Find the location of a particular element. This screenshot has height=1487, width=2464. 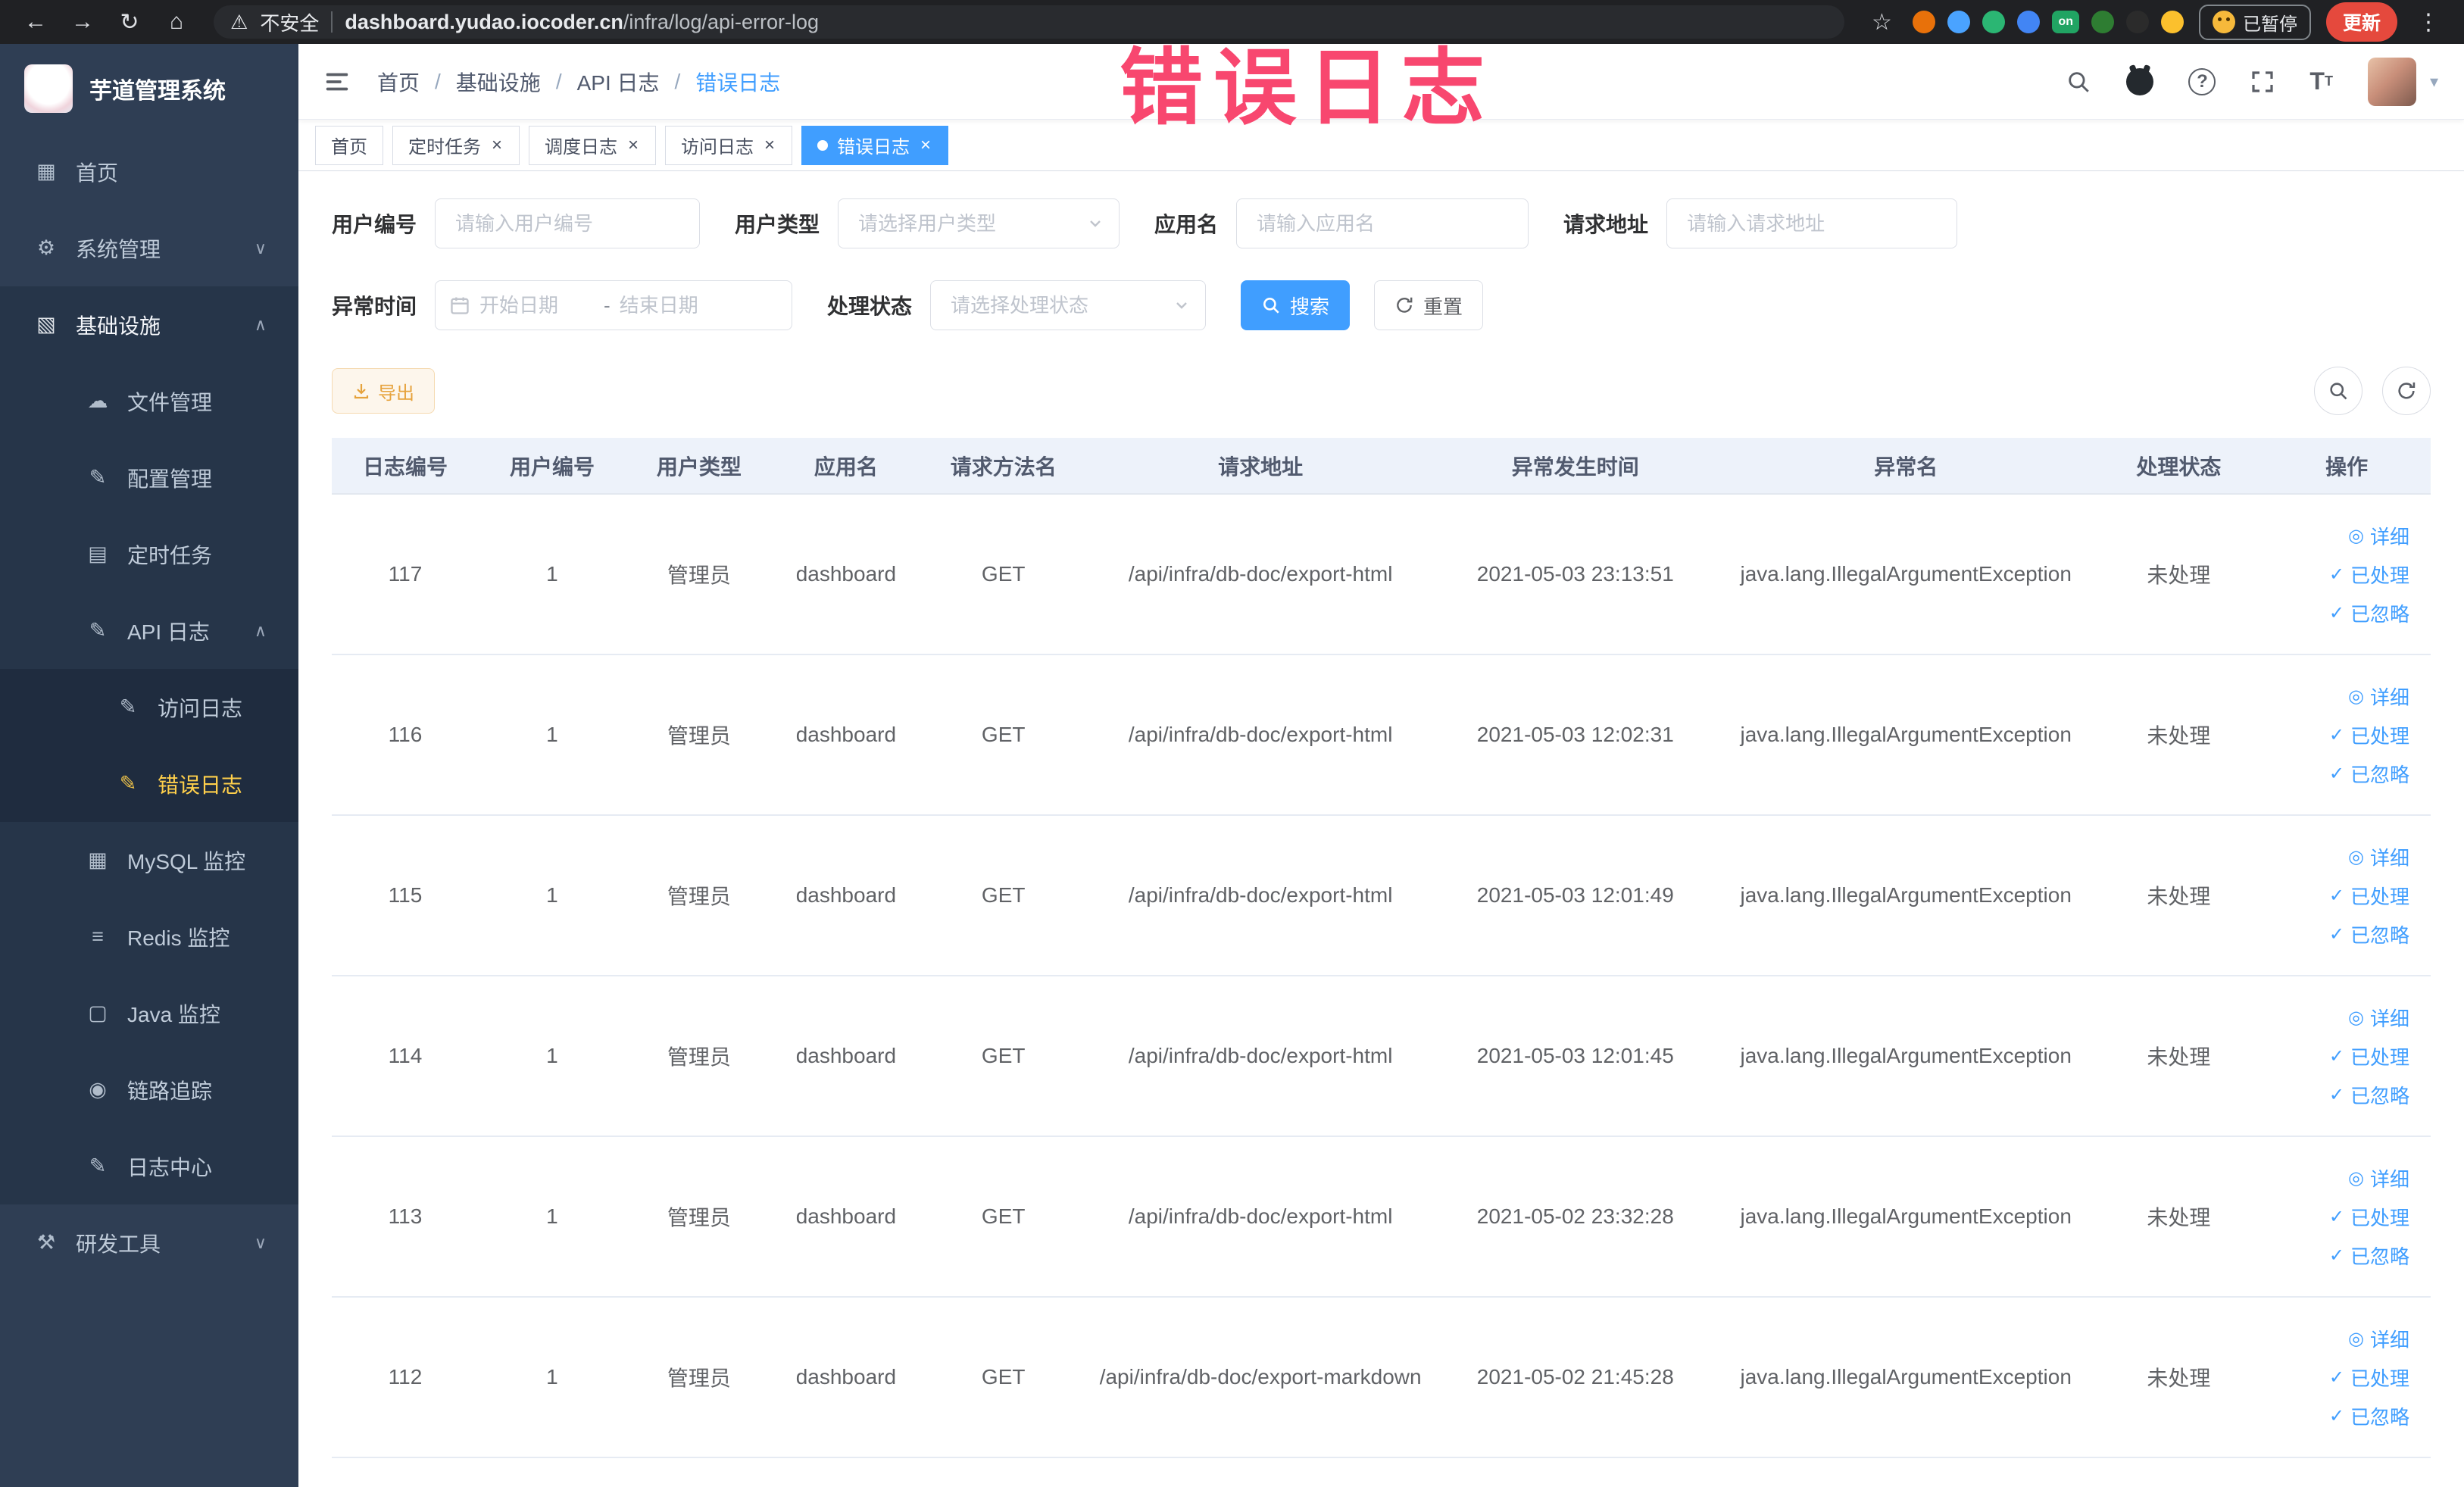

process-status-select is located at coordinates (1068, 305).